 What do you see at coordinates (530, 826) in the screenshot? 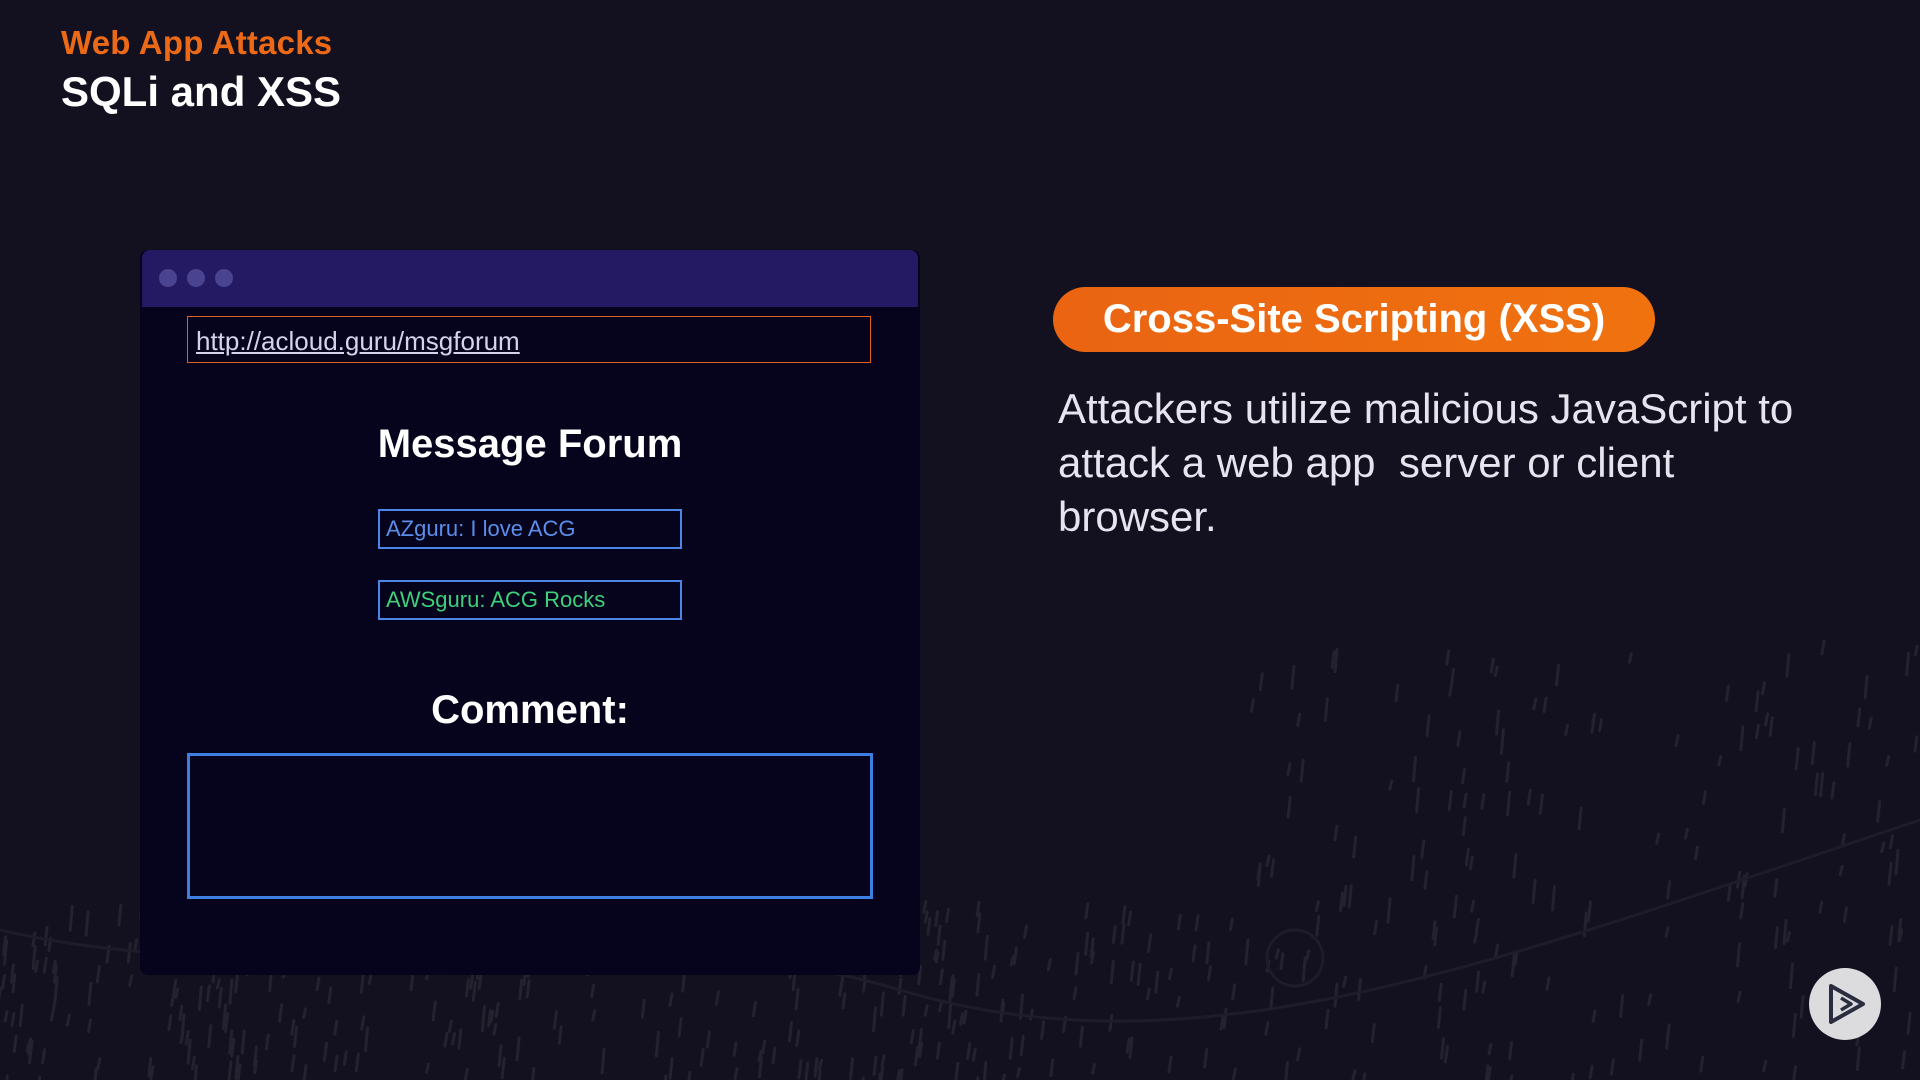
I see `comment-input` at bounding box center [530, 826].